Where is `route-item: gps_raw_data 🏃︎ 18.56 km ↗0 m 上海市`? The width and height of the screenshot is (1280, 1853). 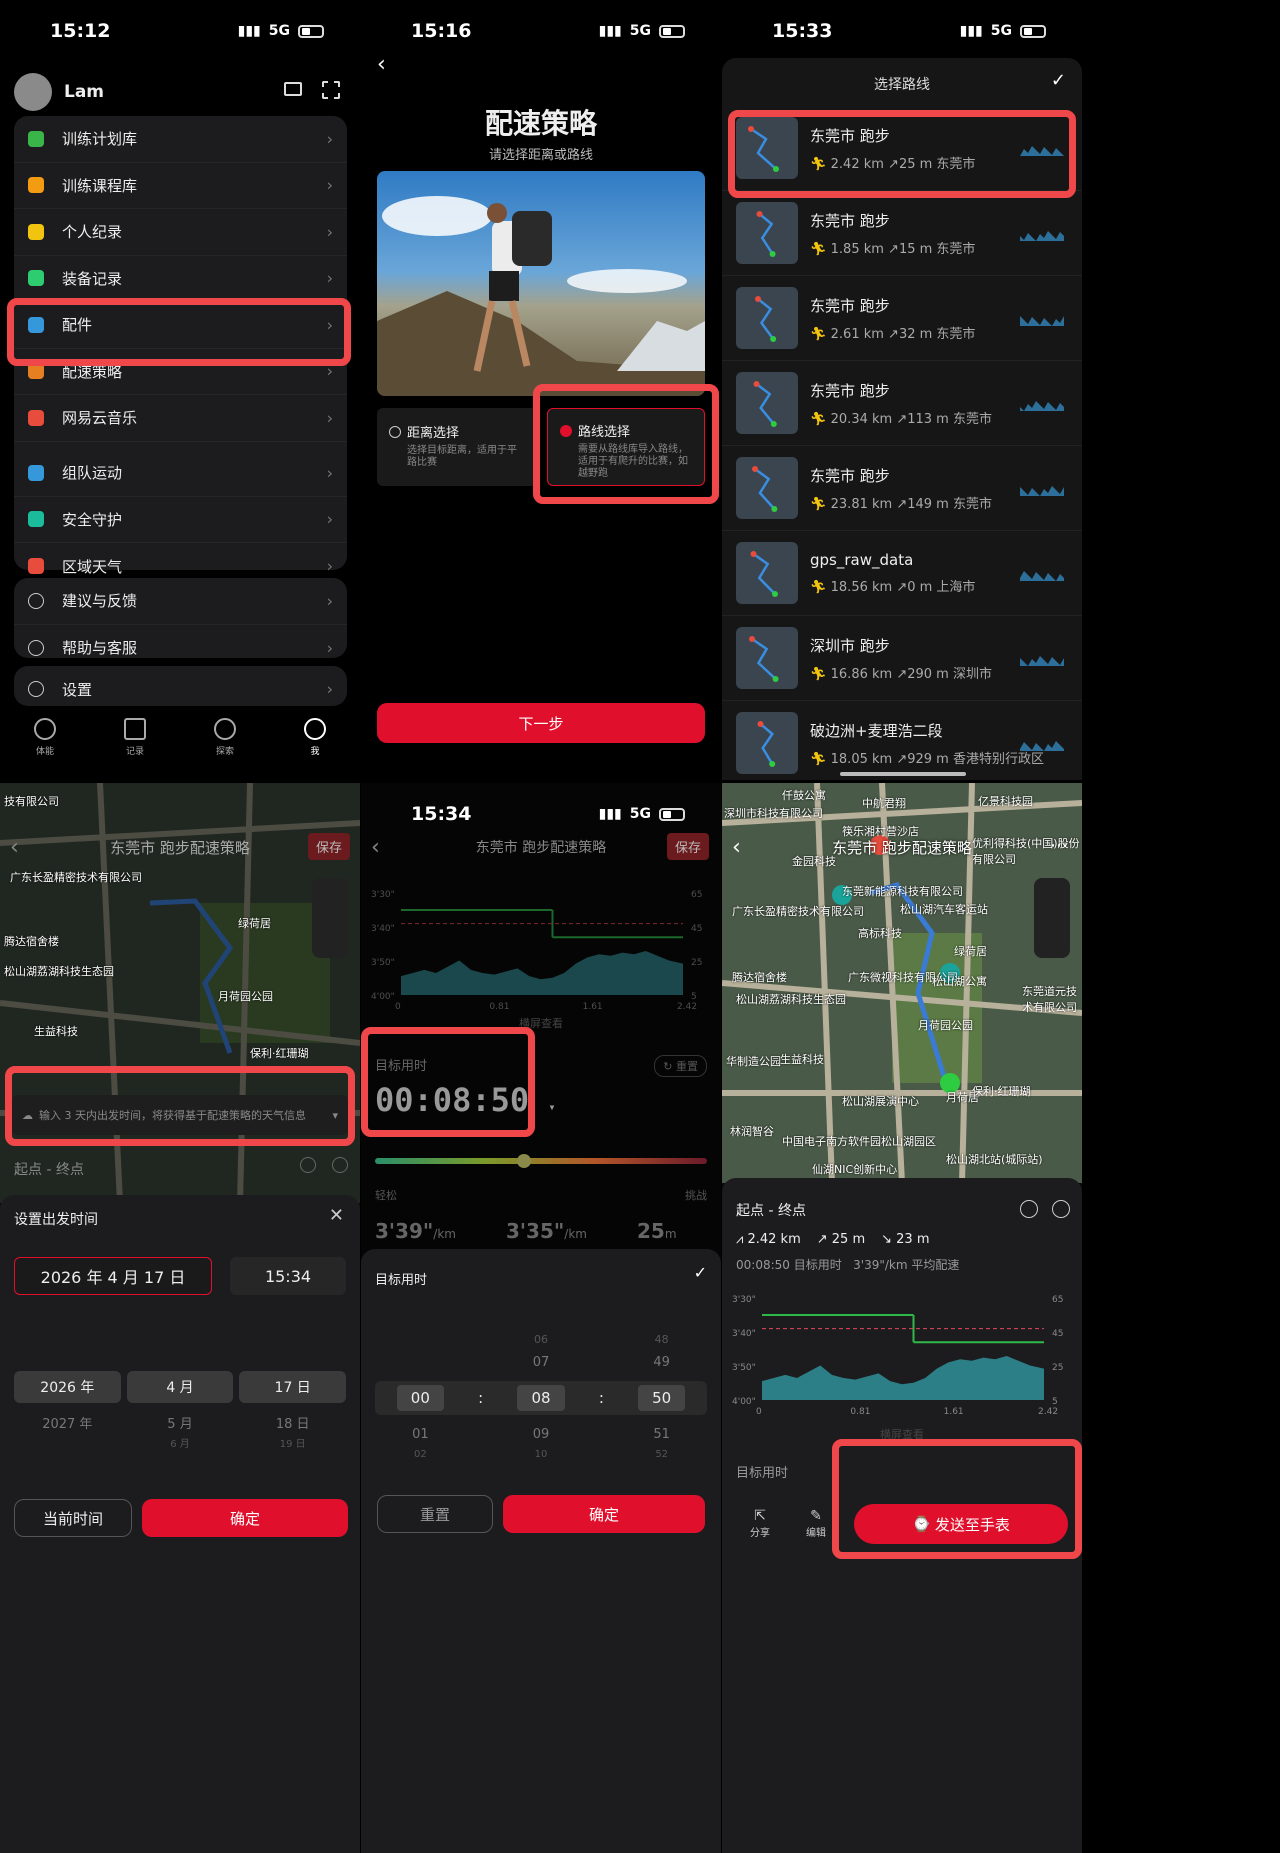 route-item: gps_raw_data 🏃︎ 18.56 km ↗0 m 上海市 is located at coordinates (902, 573).